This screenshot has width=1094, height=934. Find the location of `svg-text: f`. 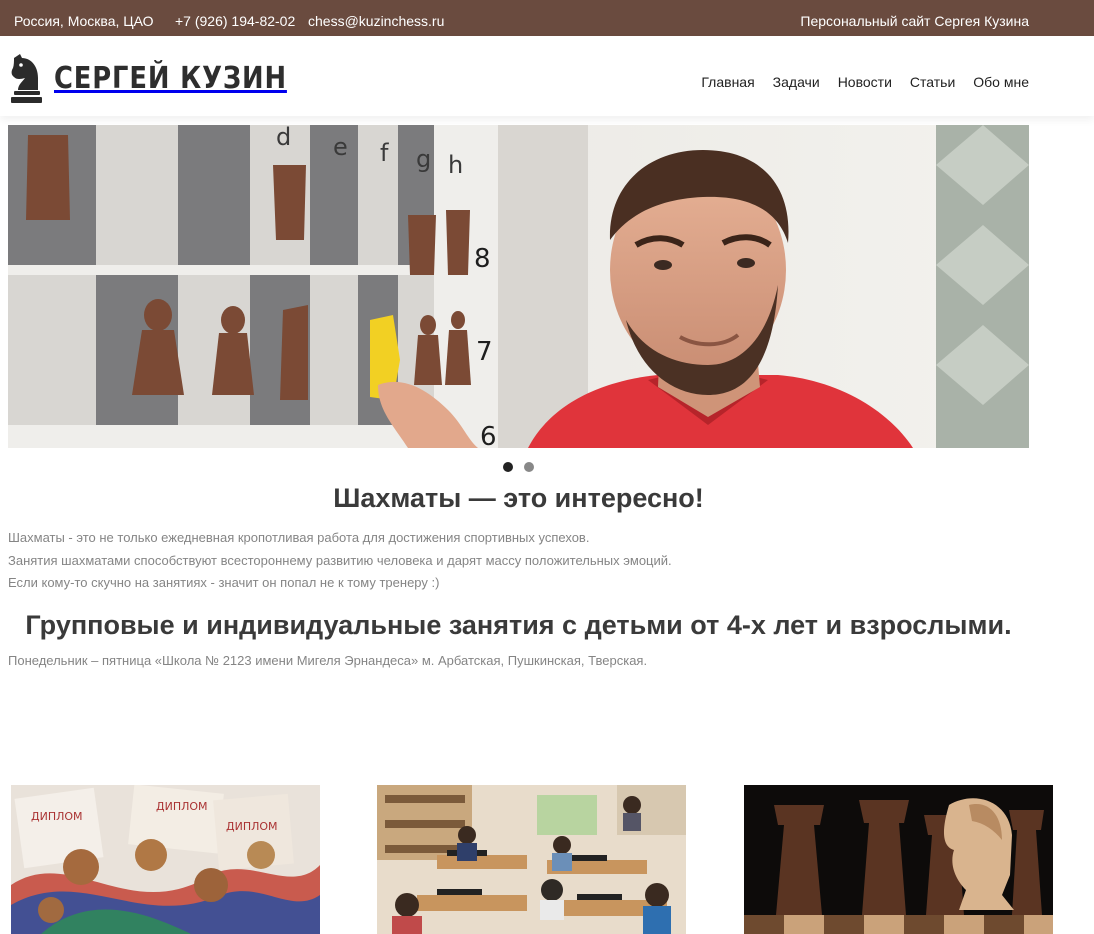

svg-text: f is located at coordinates (384, 153).